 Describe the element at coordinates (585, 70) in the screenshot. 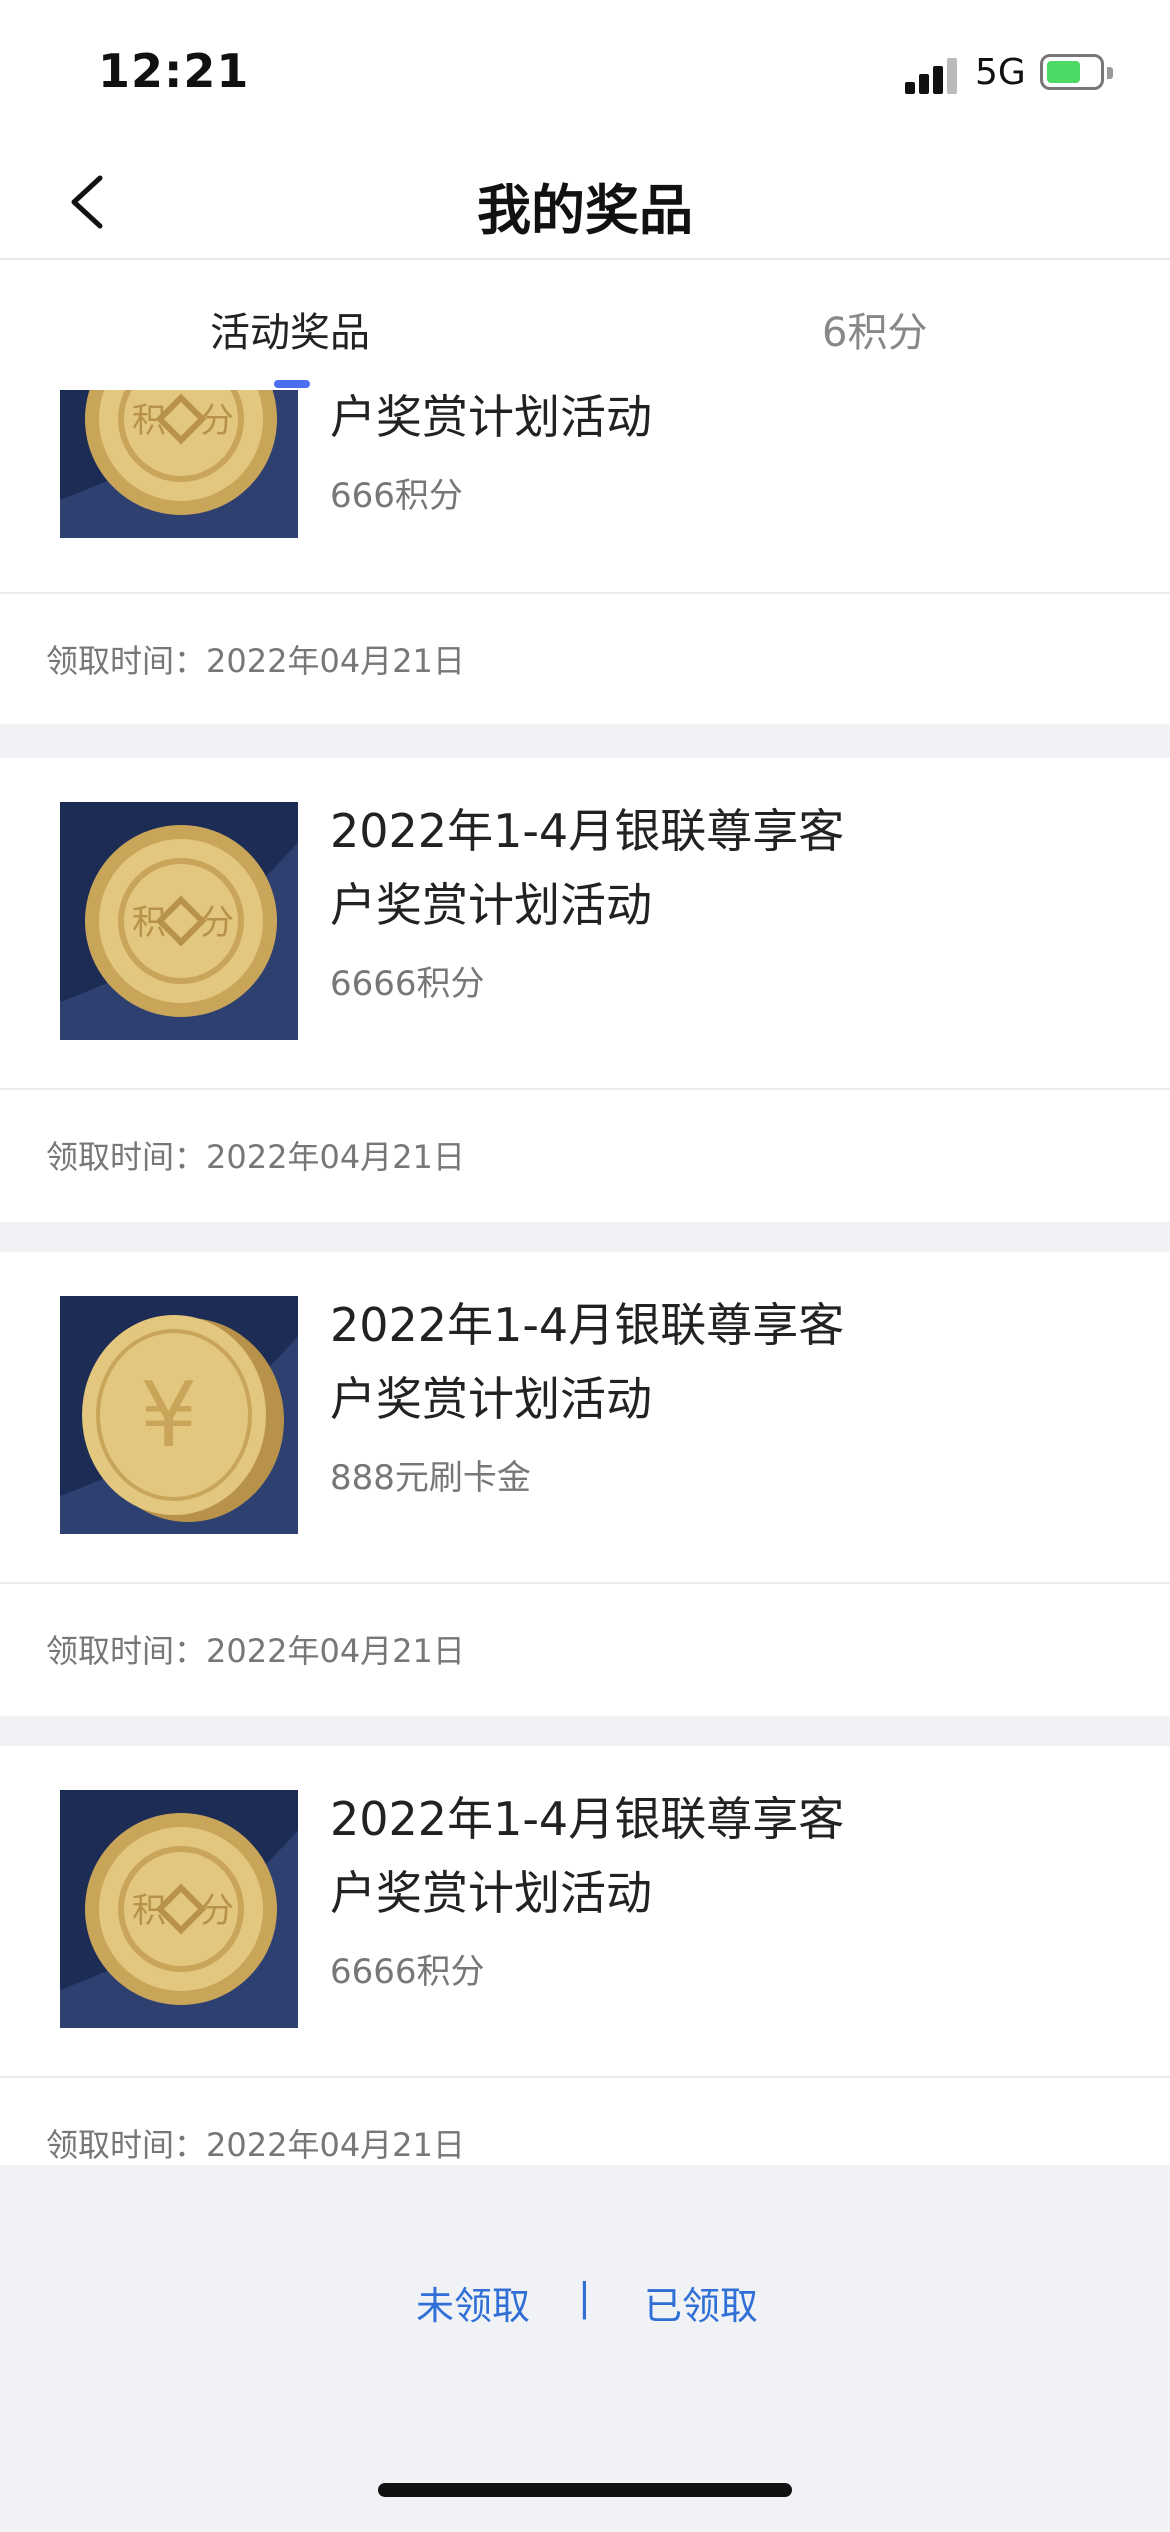

I see `status-bar: 12:21 5G` at that location.